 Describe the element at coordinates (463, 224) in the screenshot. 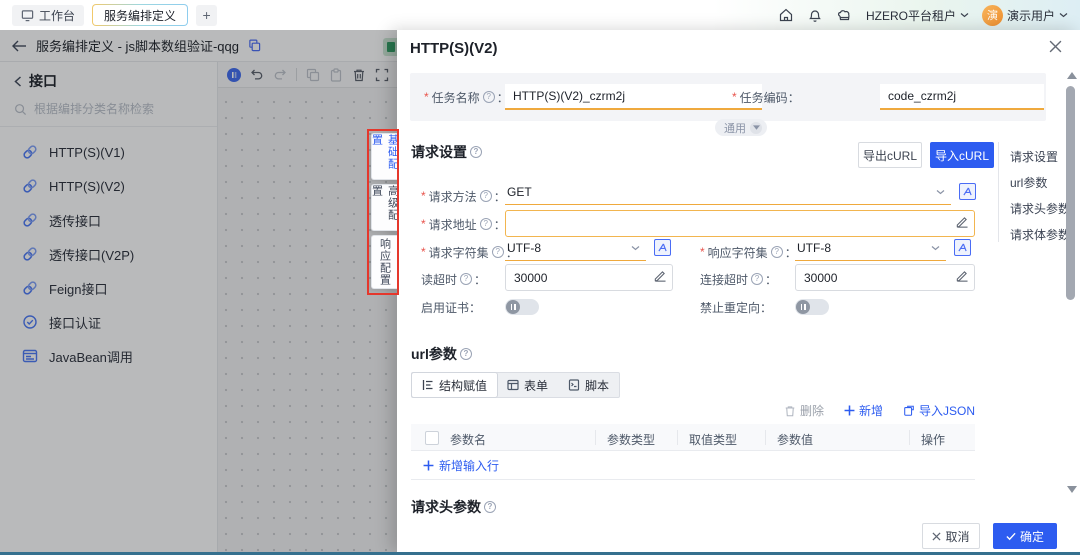

I see `request-url-label: * 请求地址?：` at that location.